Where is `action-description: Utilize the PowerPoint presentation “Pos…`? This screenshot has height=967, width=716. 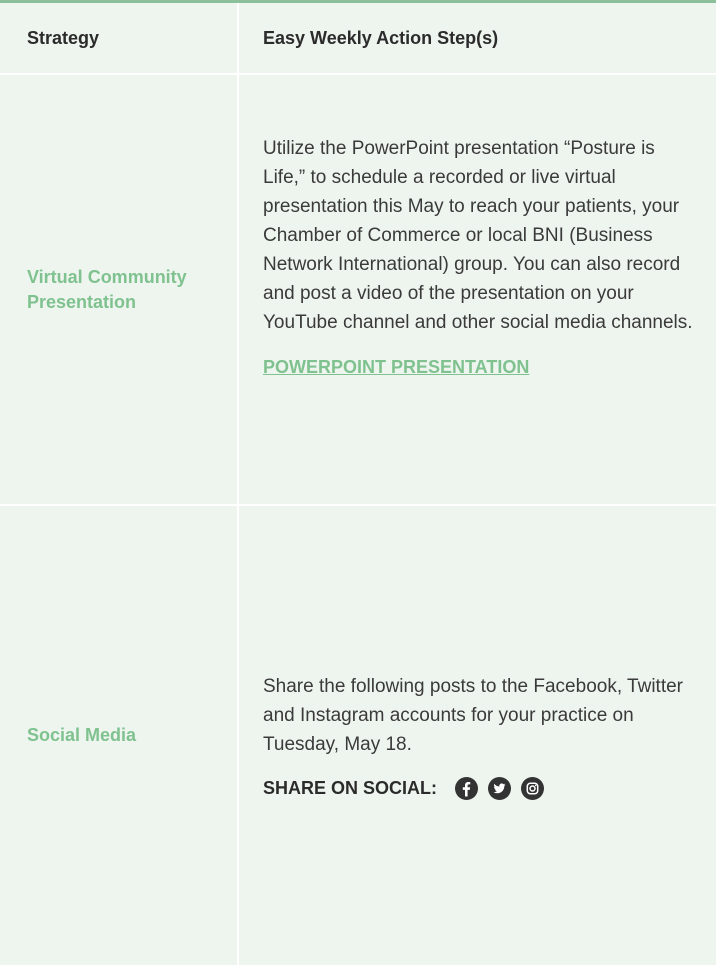
action-description: Utilize the PowerPoint presentation “Pos… is located at coordinates (478, 235).